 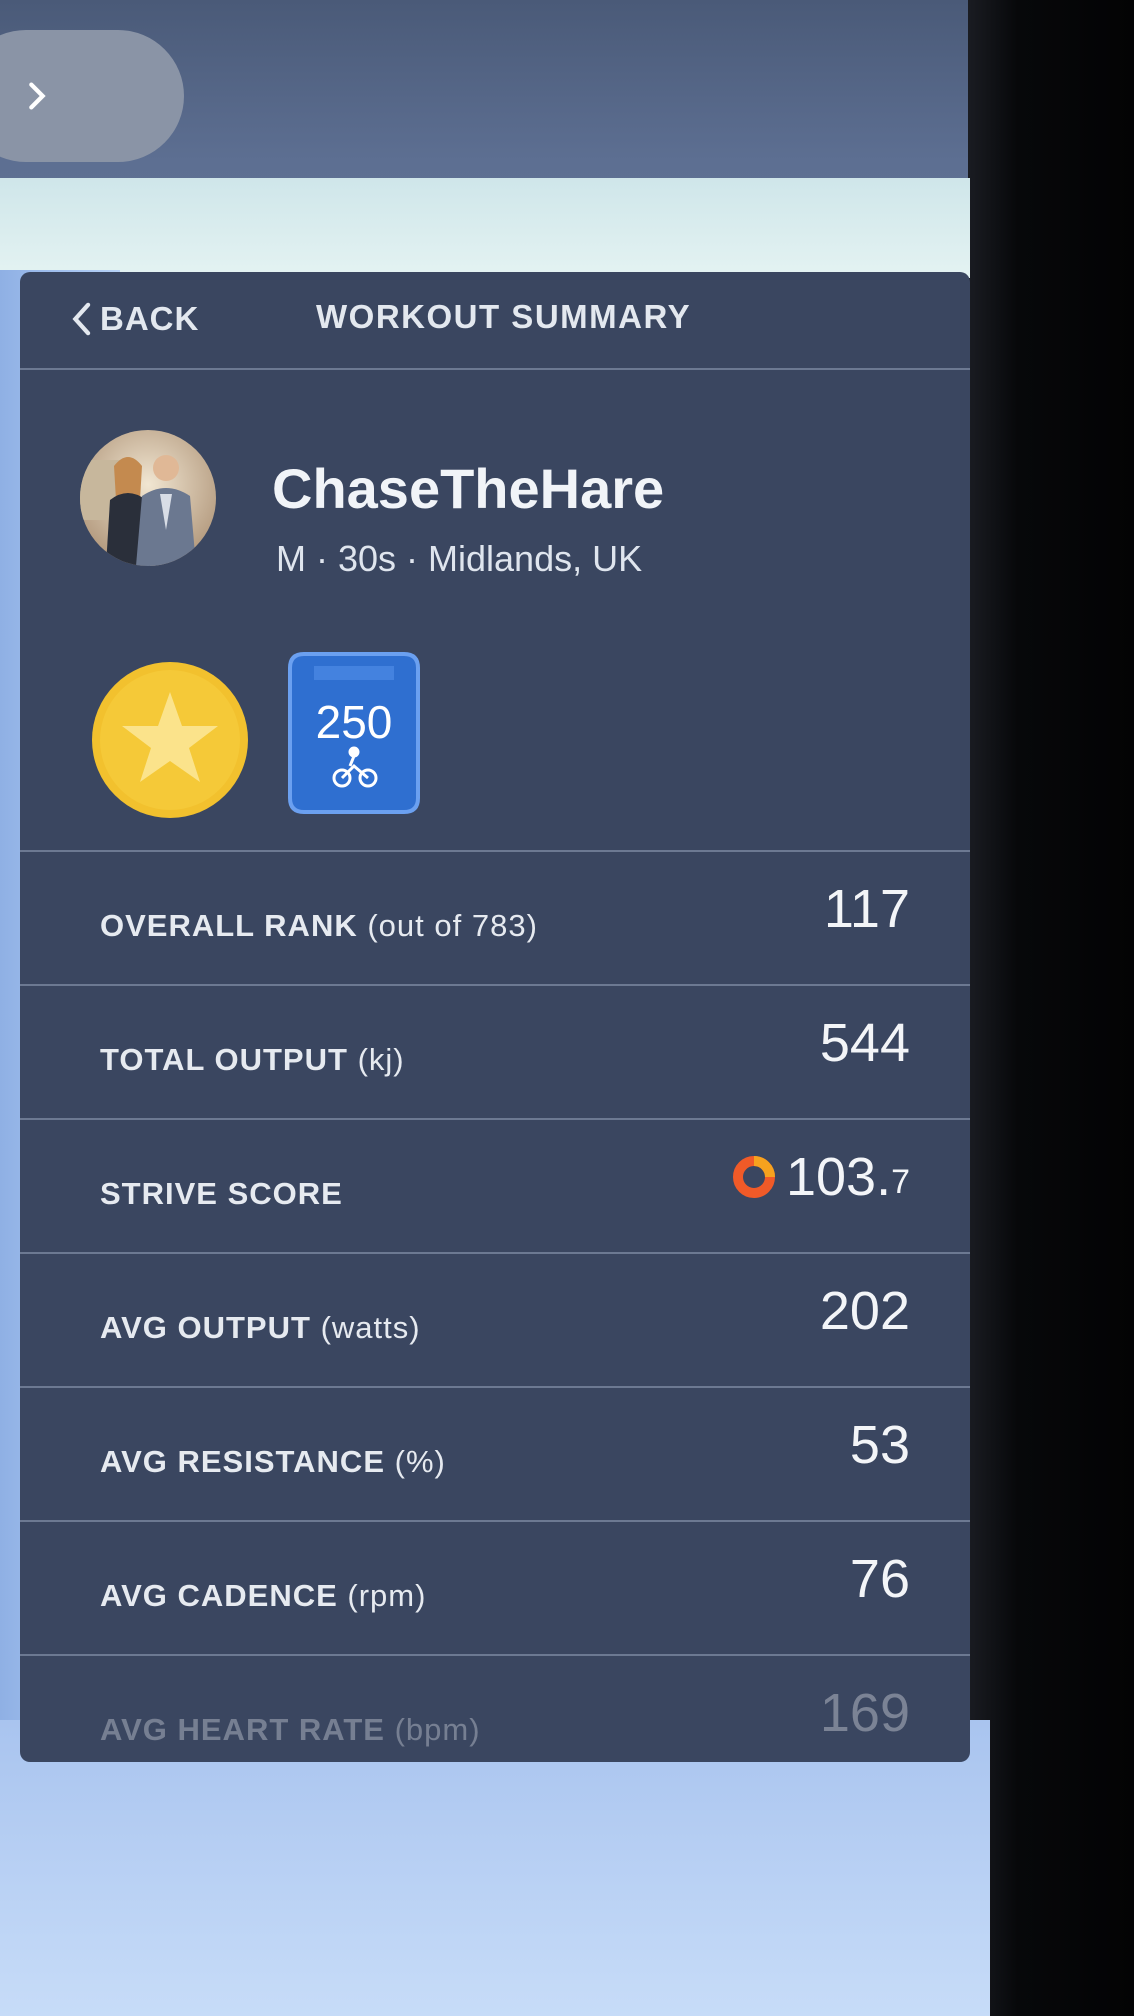 What do you see at coordinates (495, 1053) in the screenshot?
I see `stat-row-total-output: TOTAL OUTPUT (kj) 544` at bounding box center [495, 1053].